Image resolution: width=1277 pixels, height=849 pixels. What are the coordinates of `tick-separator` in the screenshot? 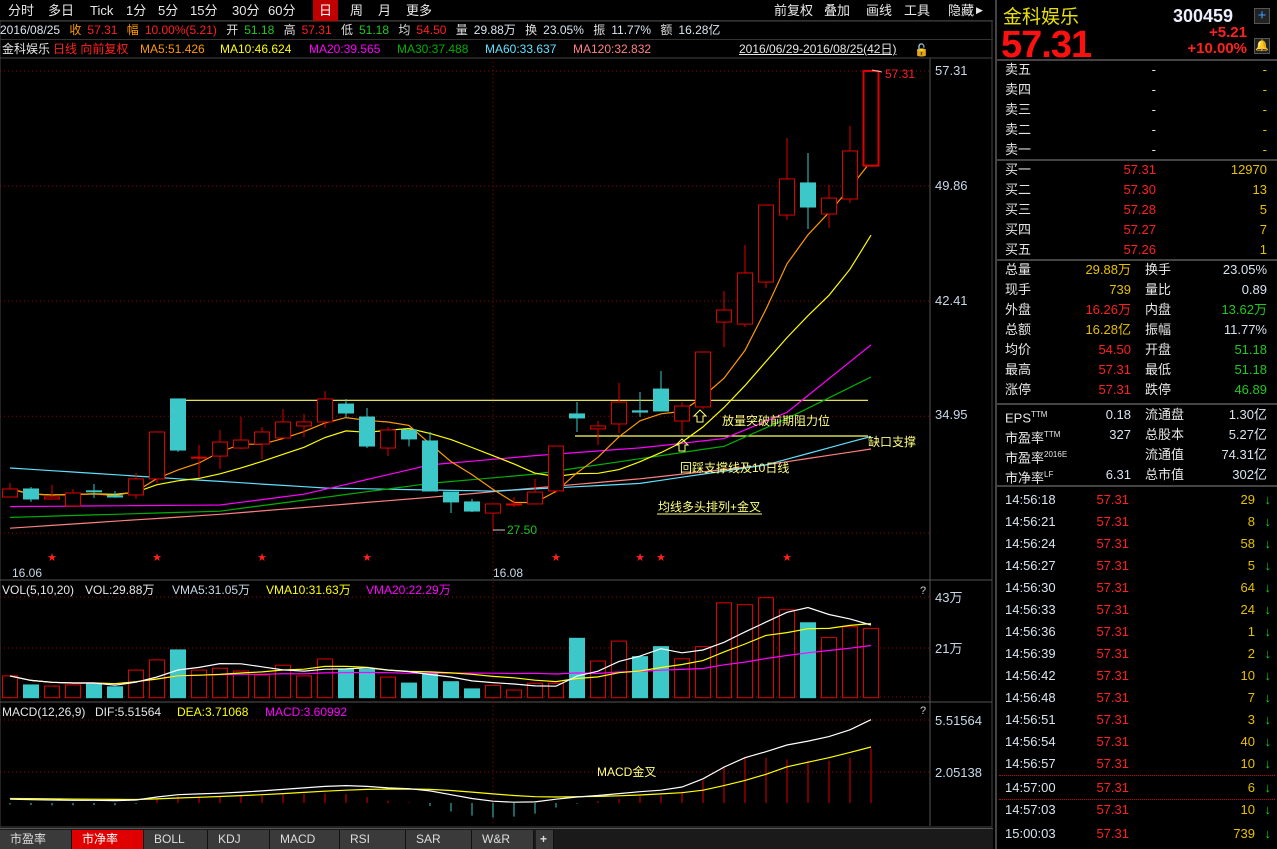 It's located at (1137, 799).